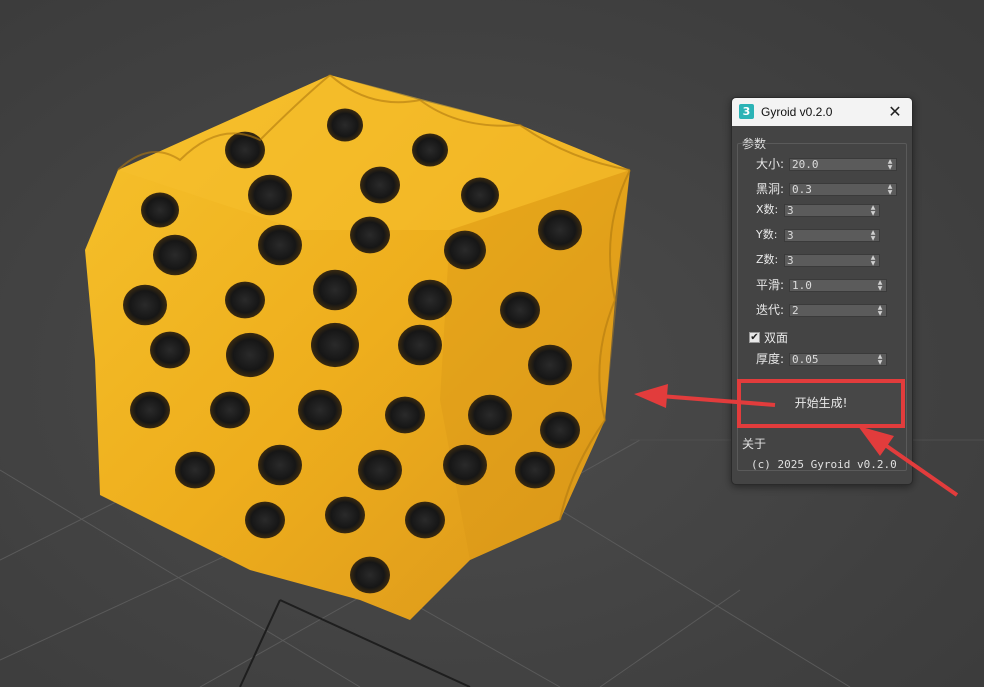  What do you see at coordinates (832, 359) in the screenshot?
I see `thickness-input` at bounding box center [832, 359].